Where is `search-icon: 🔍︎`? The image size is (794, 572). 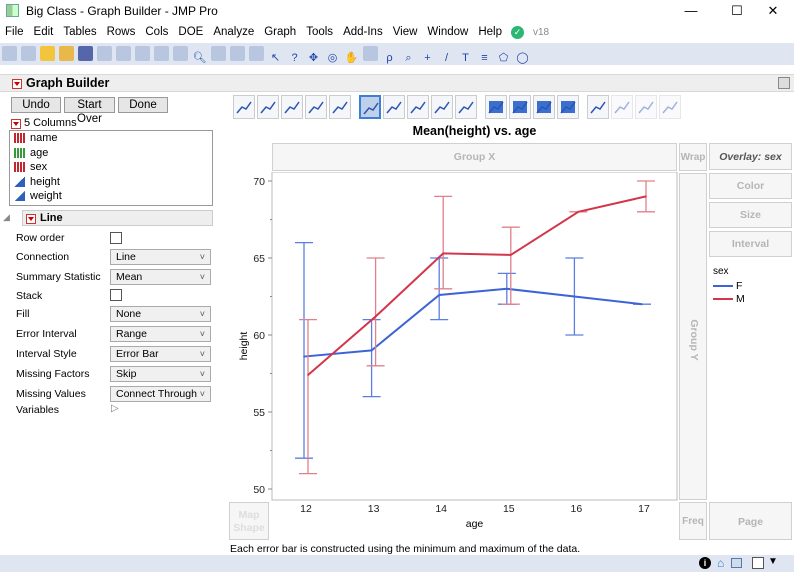 search-icon: 🔍︎ is located at coordinates (199, 58).